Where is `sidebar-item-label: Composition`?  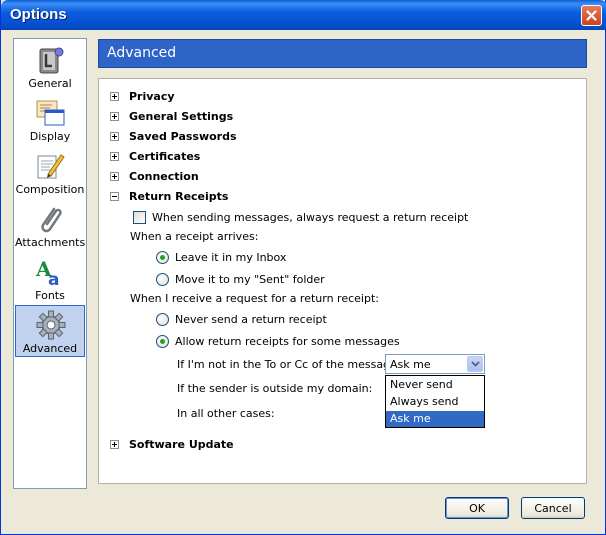 sidebar-item-label: Composition is located at coordinates (50, 189).